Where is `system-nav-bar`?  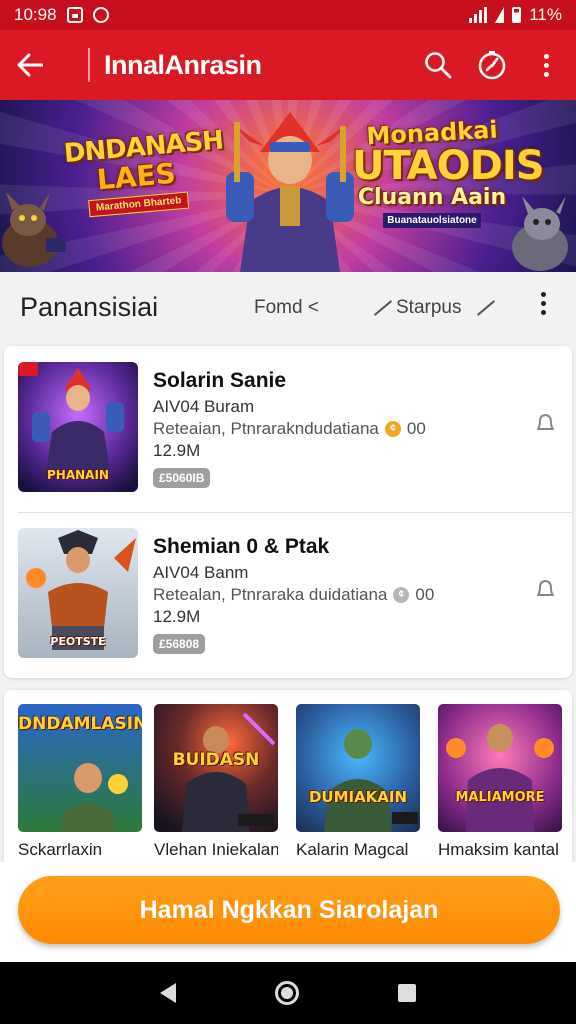 system-nav-bar is located at coordinates (288, 993).